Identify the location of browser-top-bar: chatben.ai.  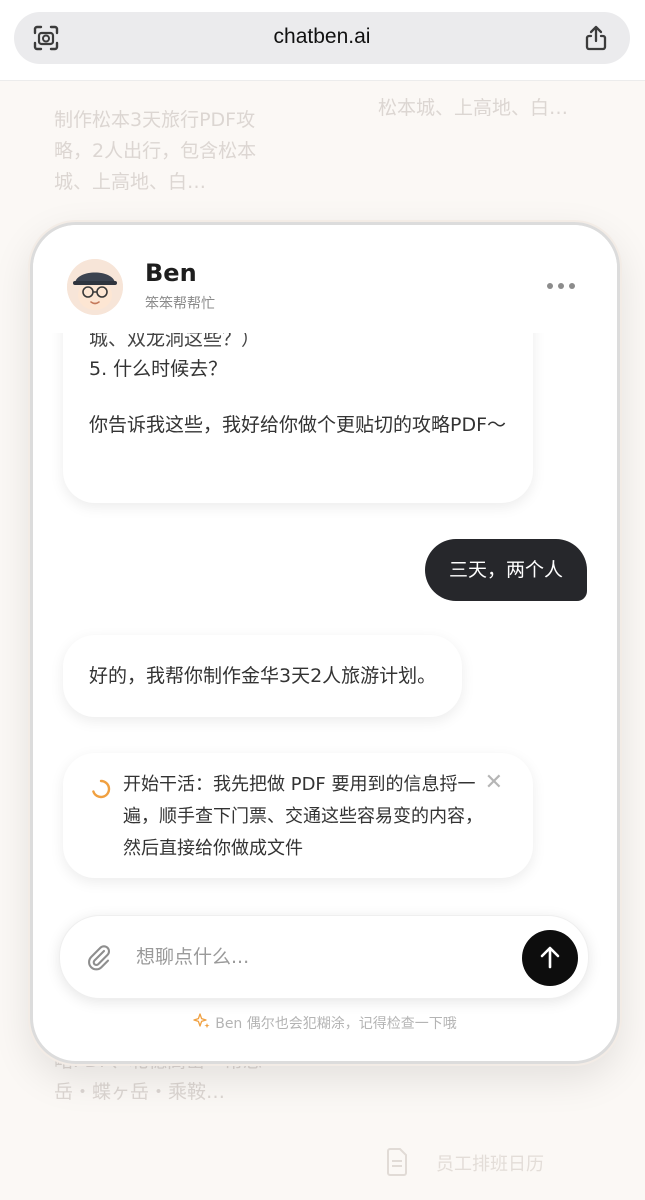
(322, 40).